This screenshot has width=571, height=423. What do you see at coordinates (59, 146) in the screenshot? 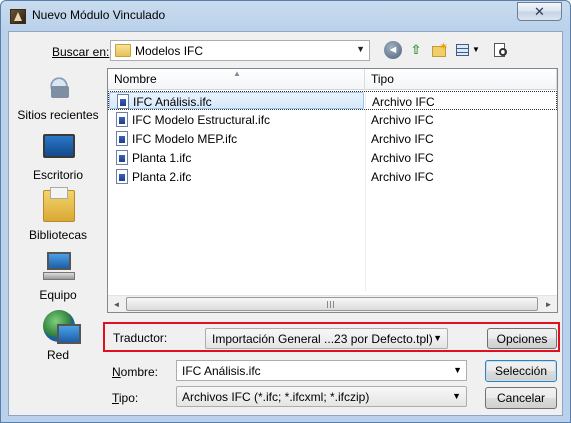
I see `desktop-icon` at bounding box center [59, 146].